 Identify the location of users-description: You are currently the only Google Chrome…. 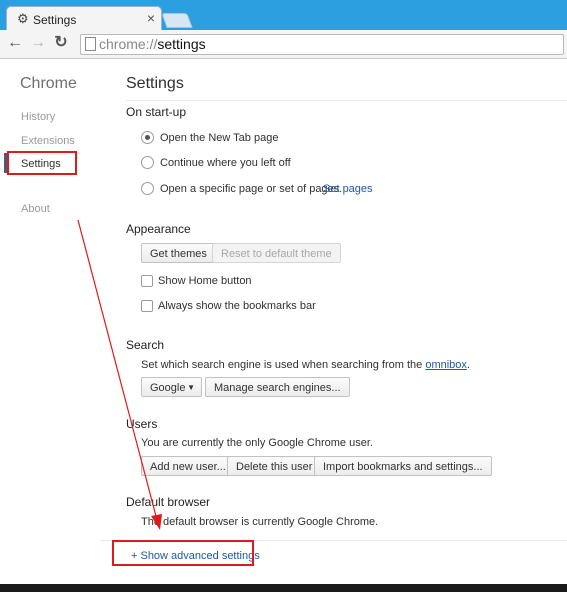
(257, 443).